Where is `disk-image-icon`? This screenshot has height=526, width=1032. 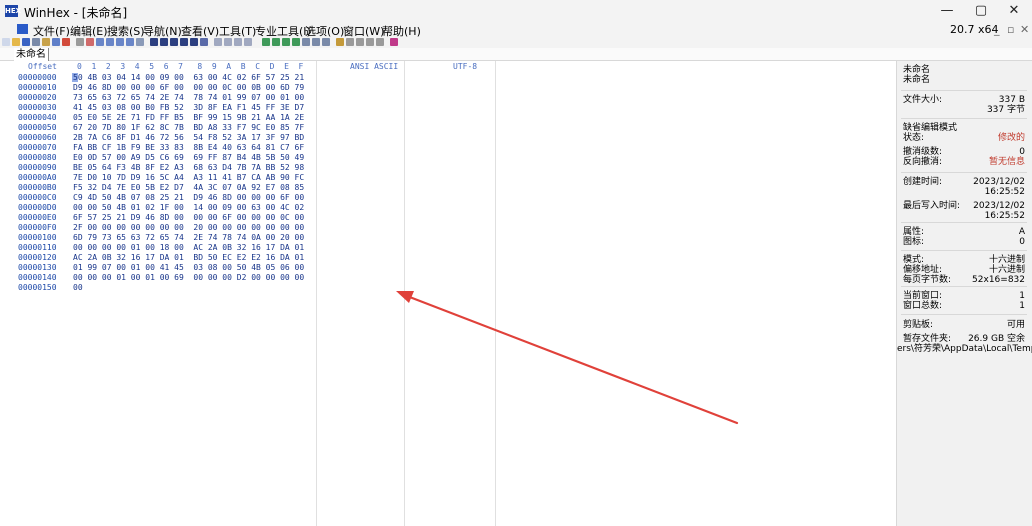
disk-image-icon is located at coordinates (296, 42).